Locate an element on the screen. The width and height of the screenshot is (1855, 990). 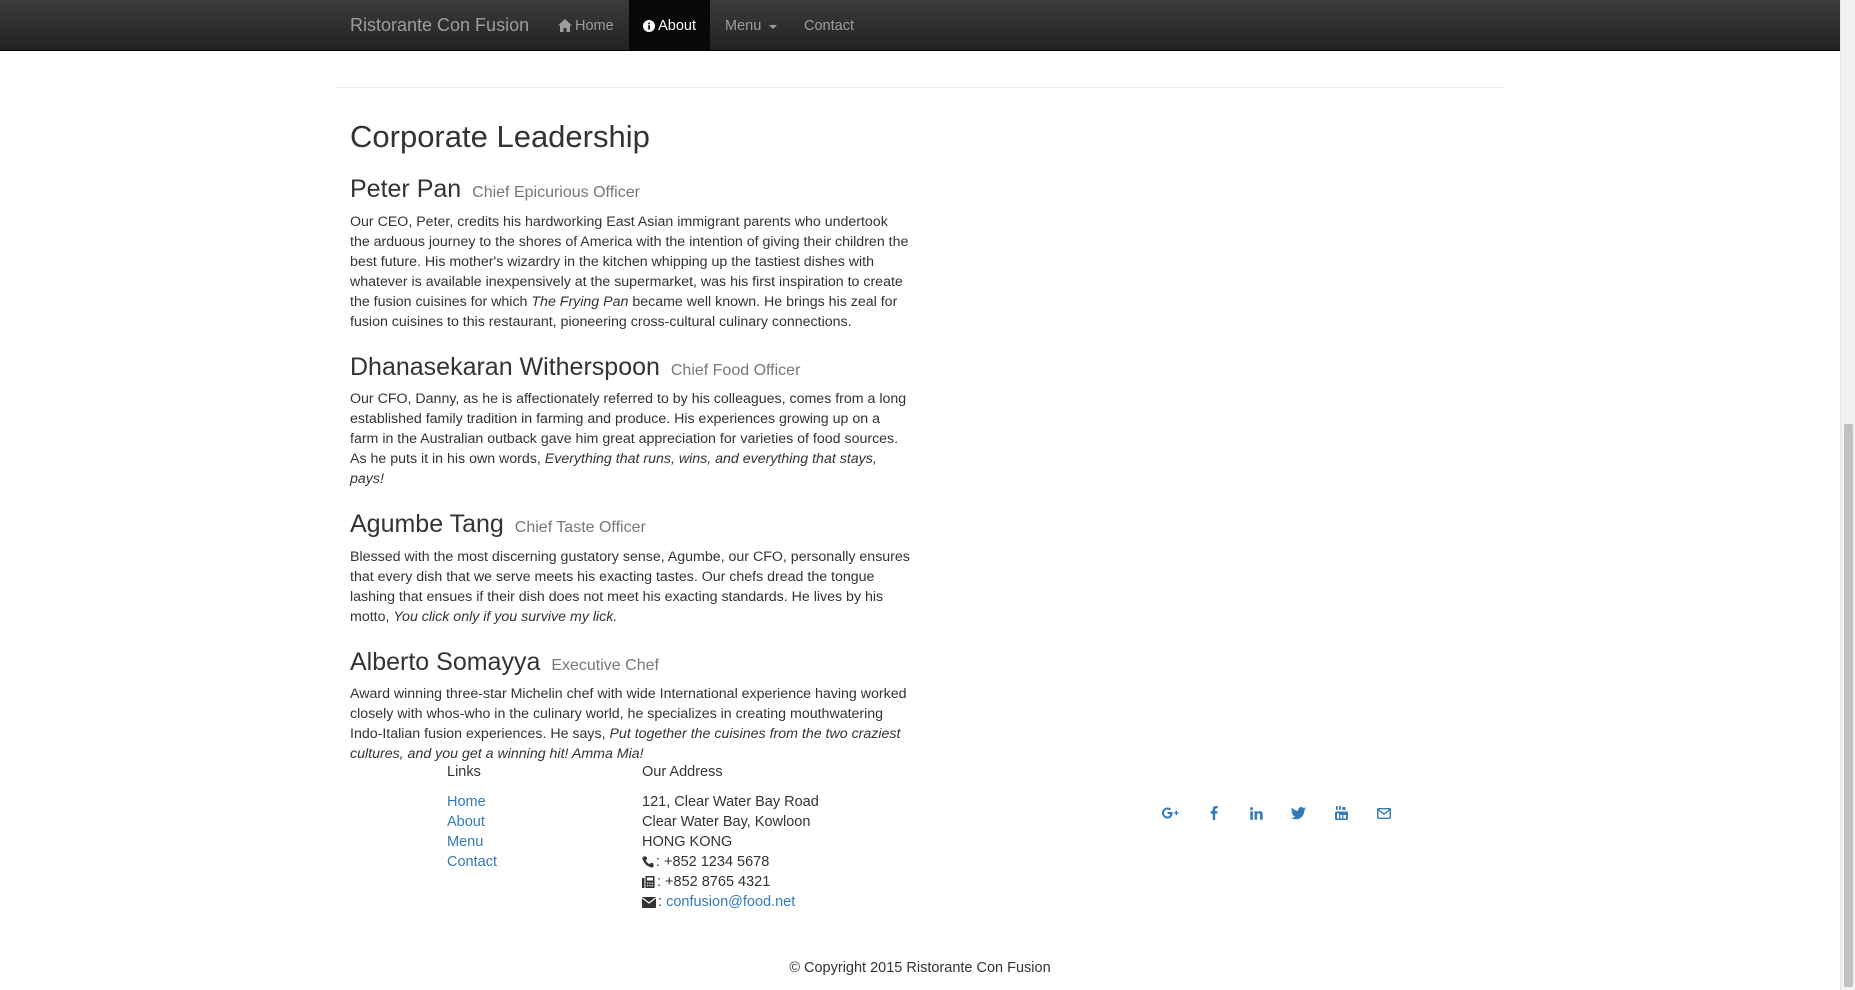
copyright-text: © Copyright 2015 Ristorante Con Fusion is located at coordinates (920, 968).